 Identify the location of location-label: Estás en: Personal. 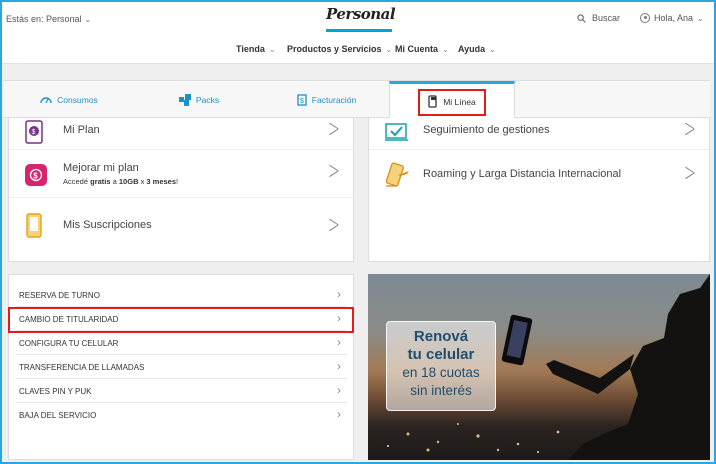
(44, 19).